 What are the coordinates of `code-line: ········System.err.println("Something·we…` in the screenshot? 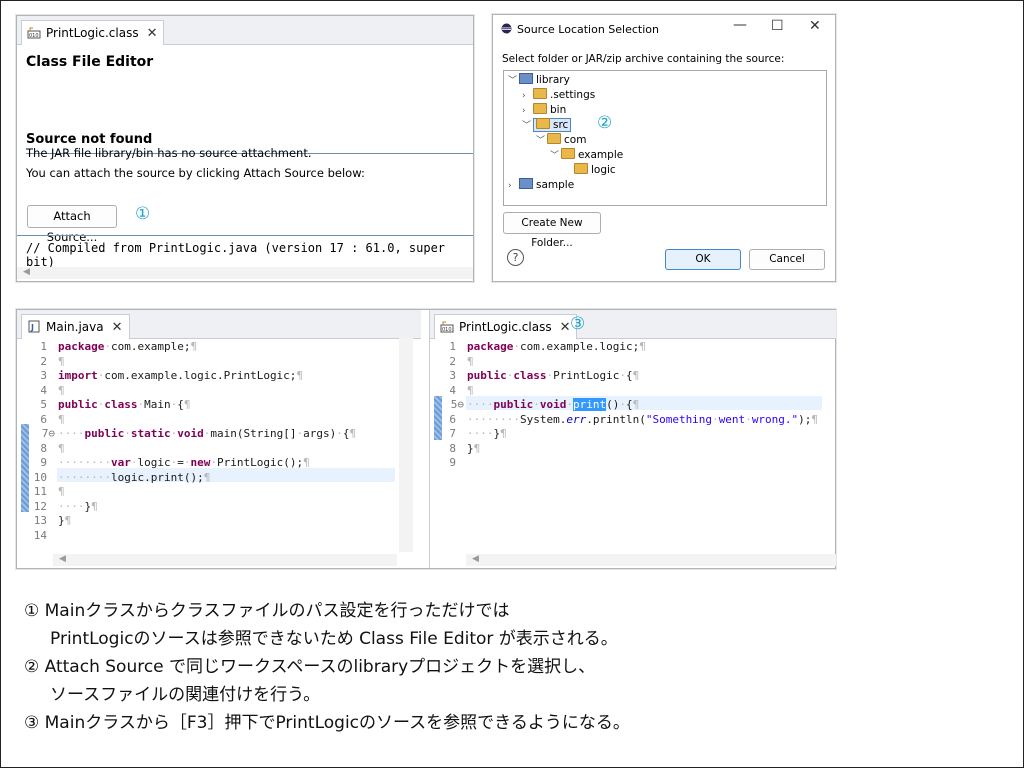 It's located at (643, 419).